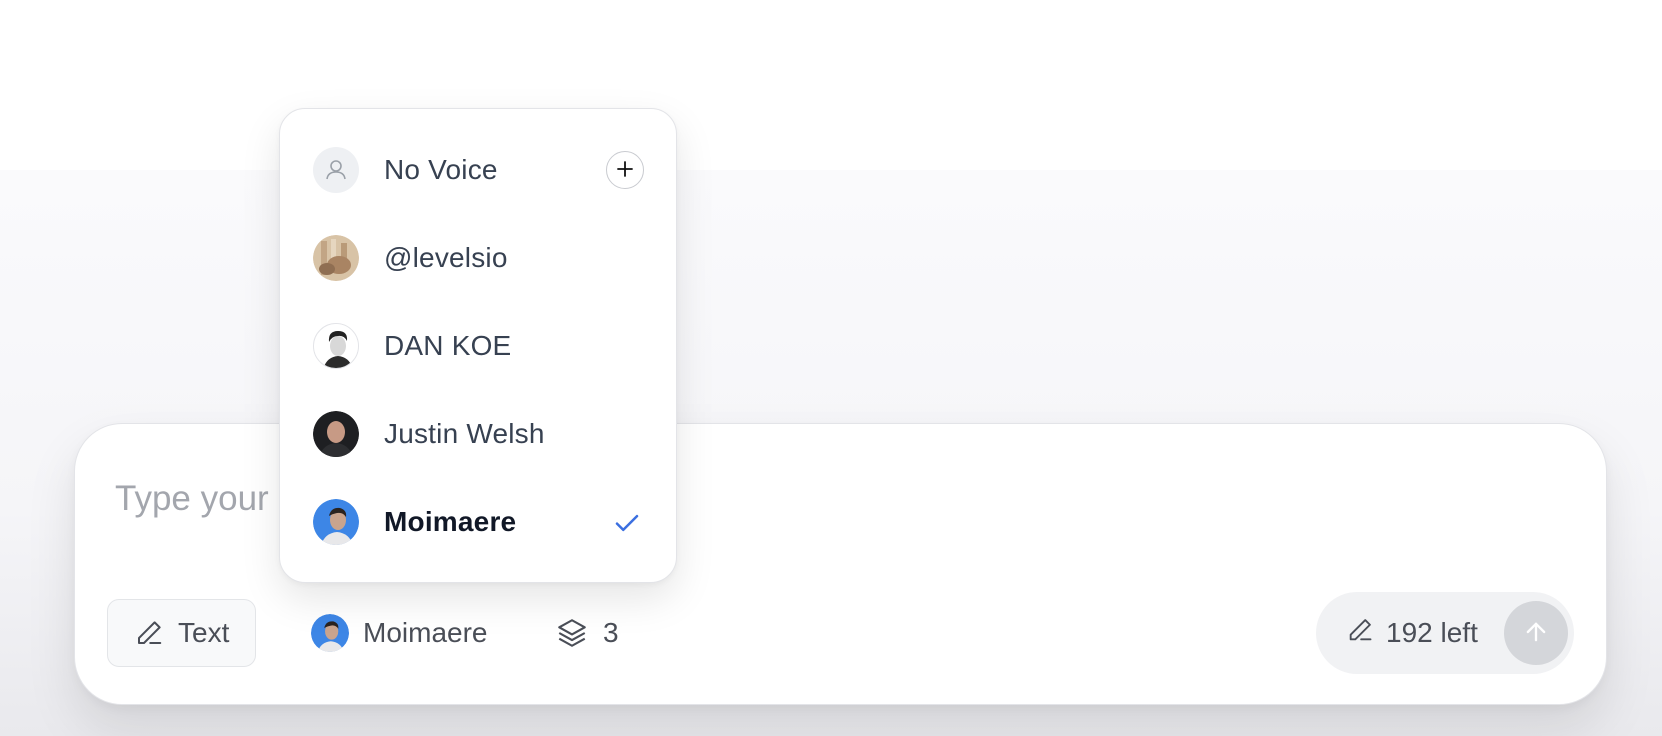 The image size is (1662, 736). I want to click on mode-label: Text, so click(204, 632).